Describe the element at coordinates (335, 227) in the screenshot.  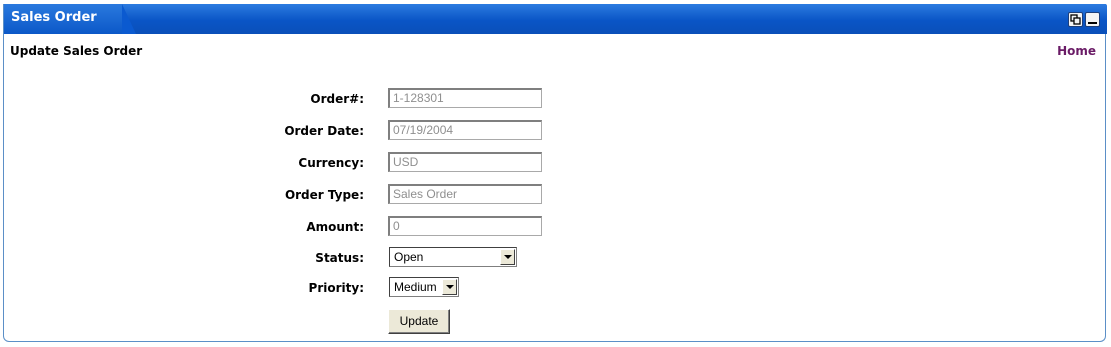
I see `amount-label: Amount:` at that location.